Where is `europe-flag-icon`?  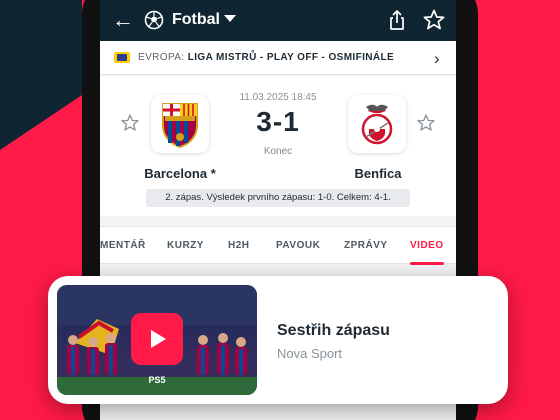 europe-flag-icon is located at coordinates (122, 57).